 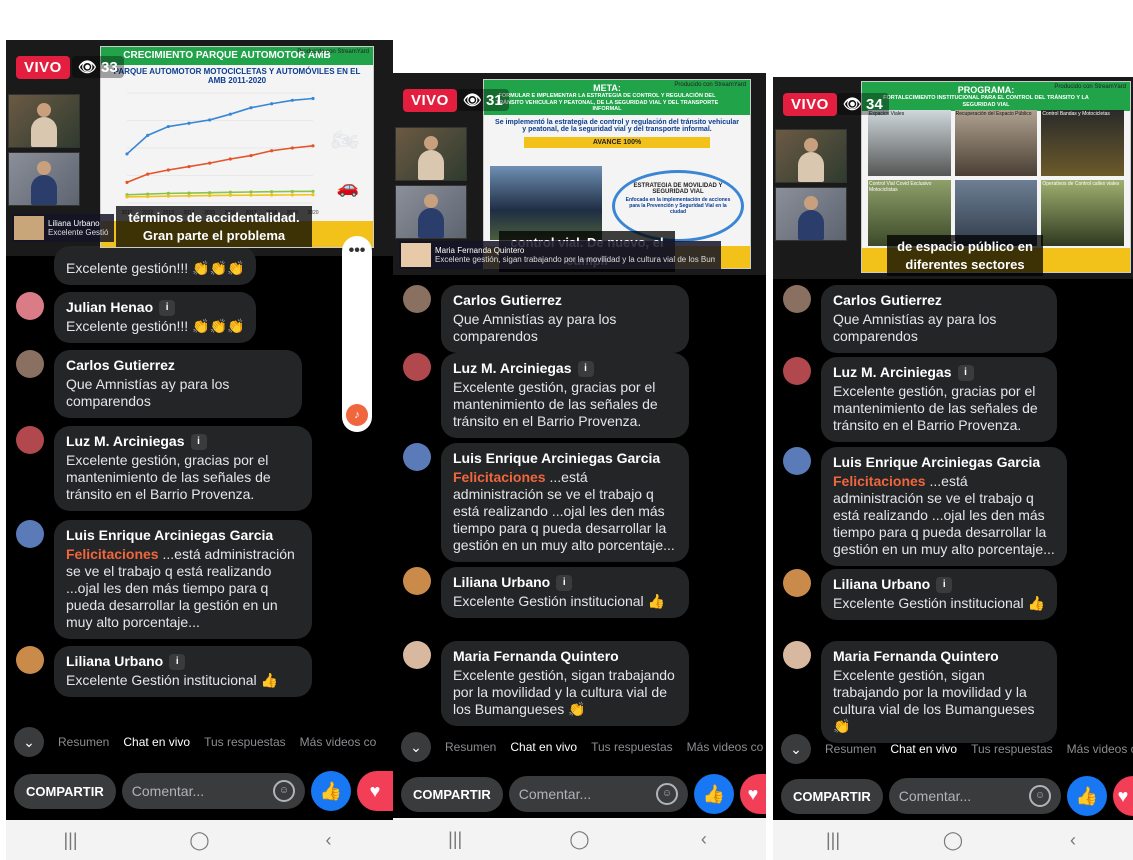 I want to click on sound-icon: ♪, so click(x=357, y=415).